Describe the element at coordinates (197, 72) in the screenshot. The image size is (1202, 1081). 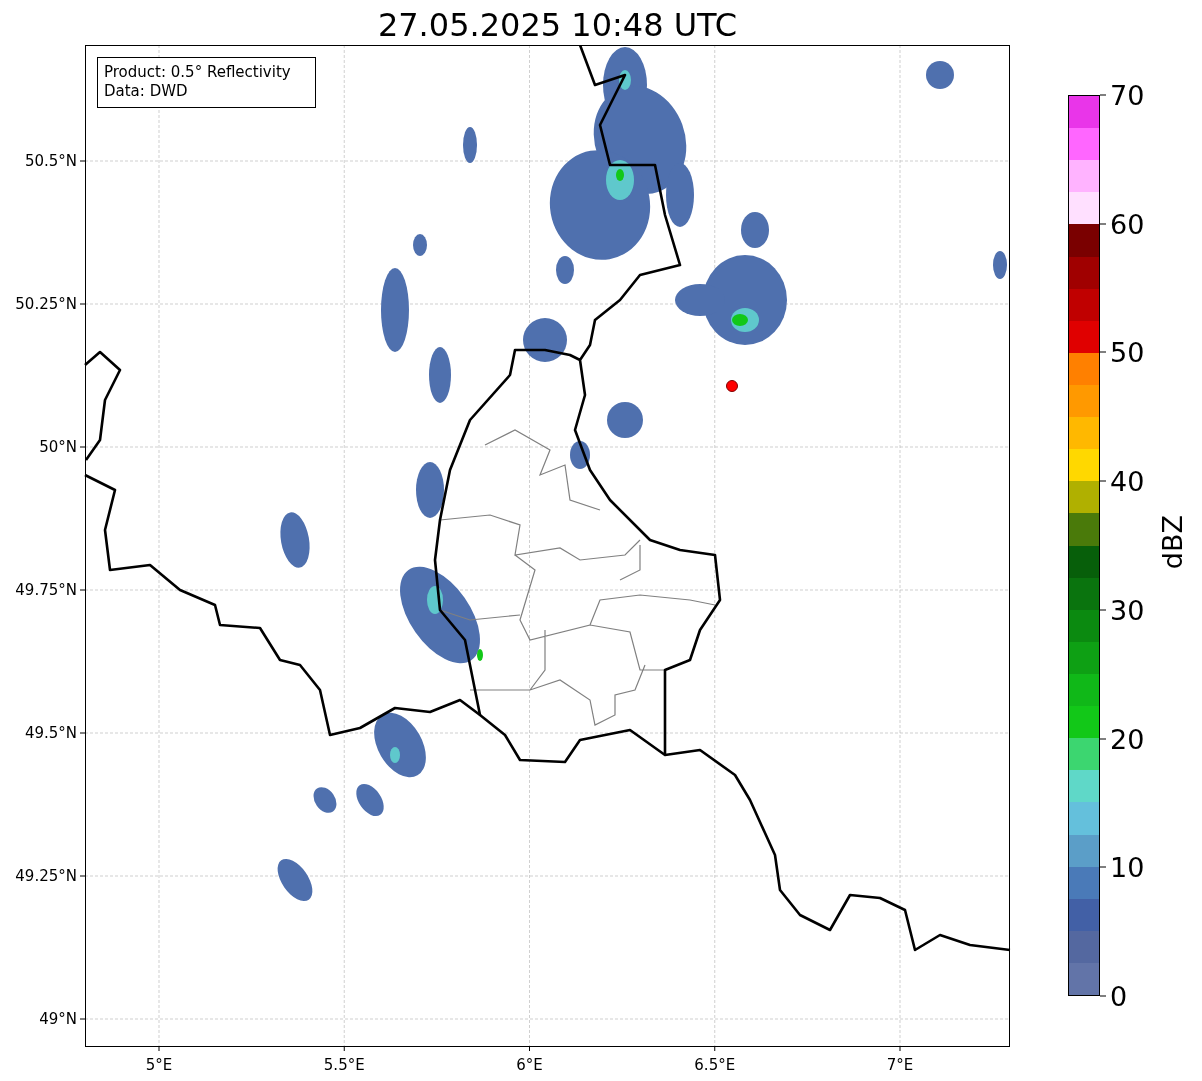
I see `legend-text: Product: 0.5° Reflectivity` at that location.